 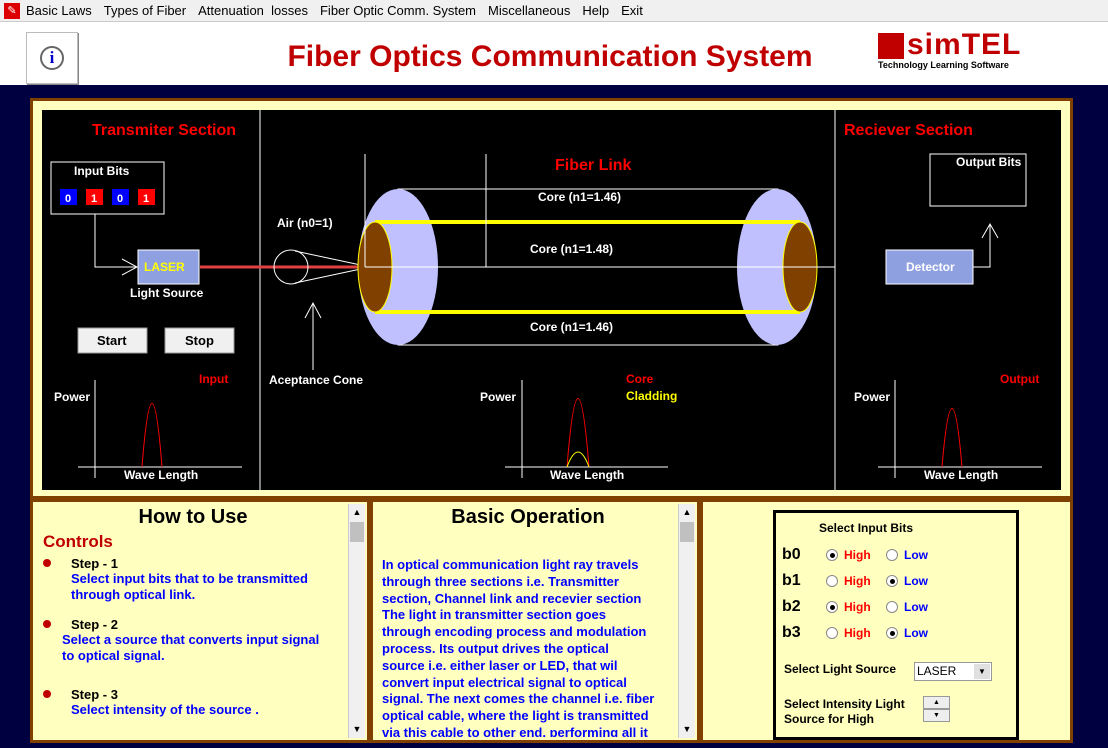 I want to click on acceptance-cone-label: Aceptance Cone, so click(x=316, y=380).